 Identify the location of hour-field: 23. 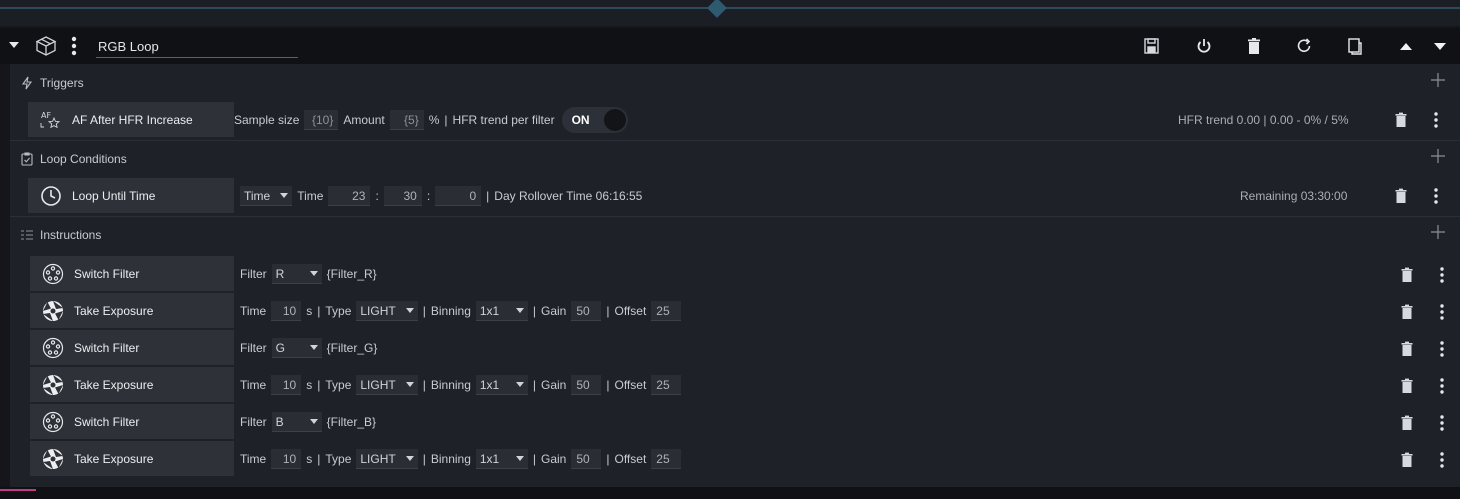
(349, 196).